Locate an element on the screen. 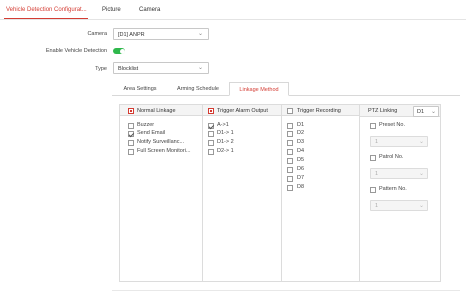  recording-d1-checkbox is located at coordinates (290, 126).